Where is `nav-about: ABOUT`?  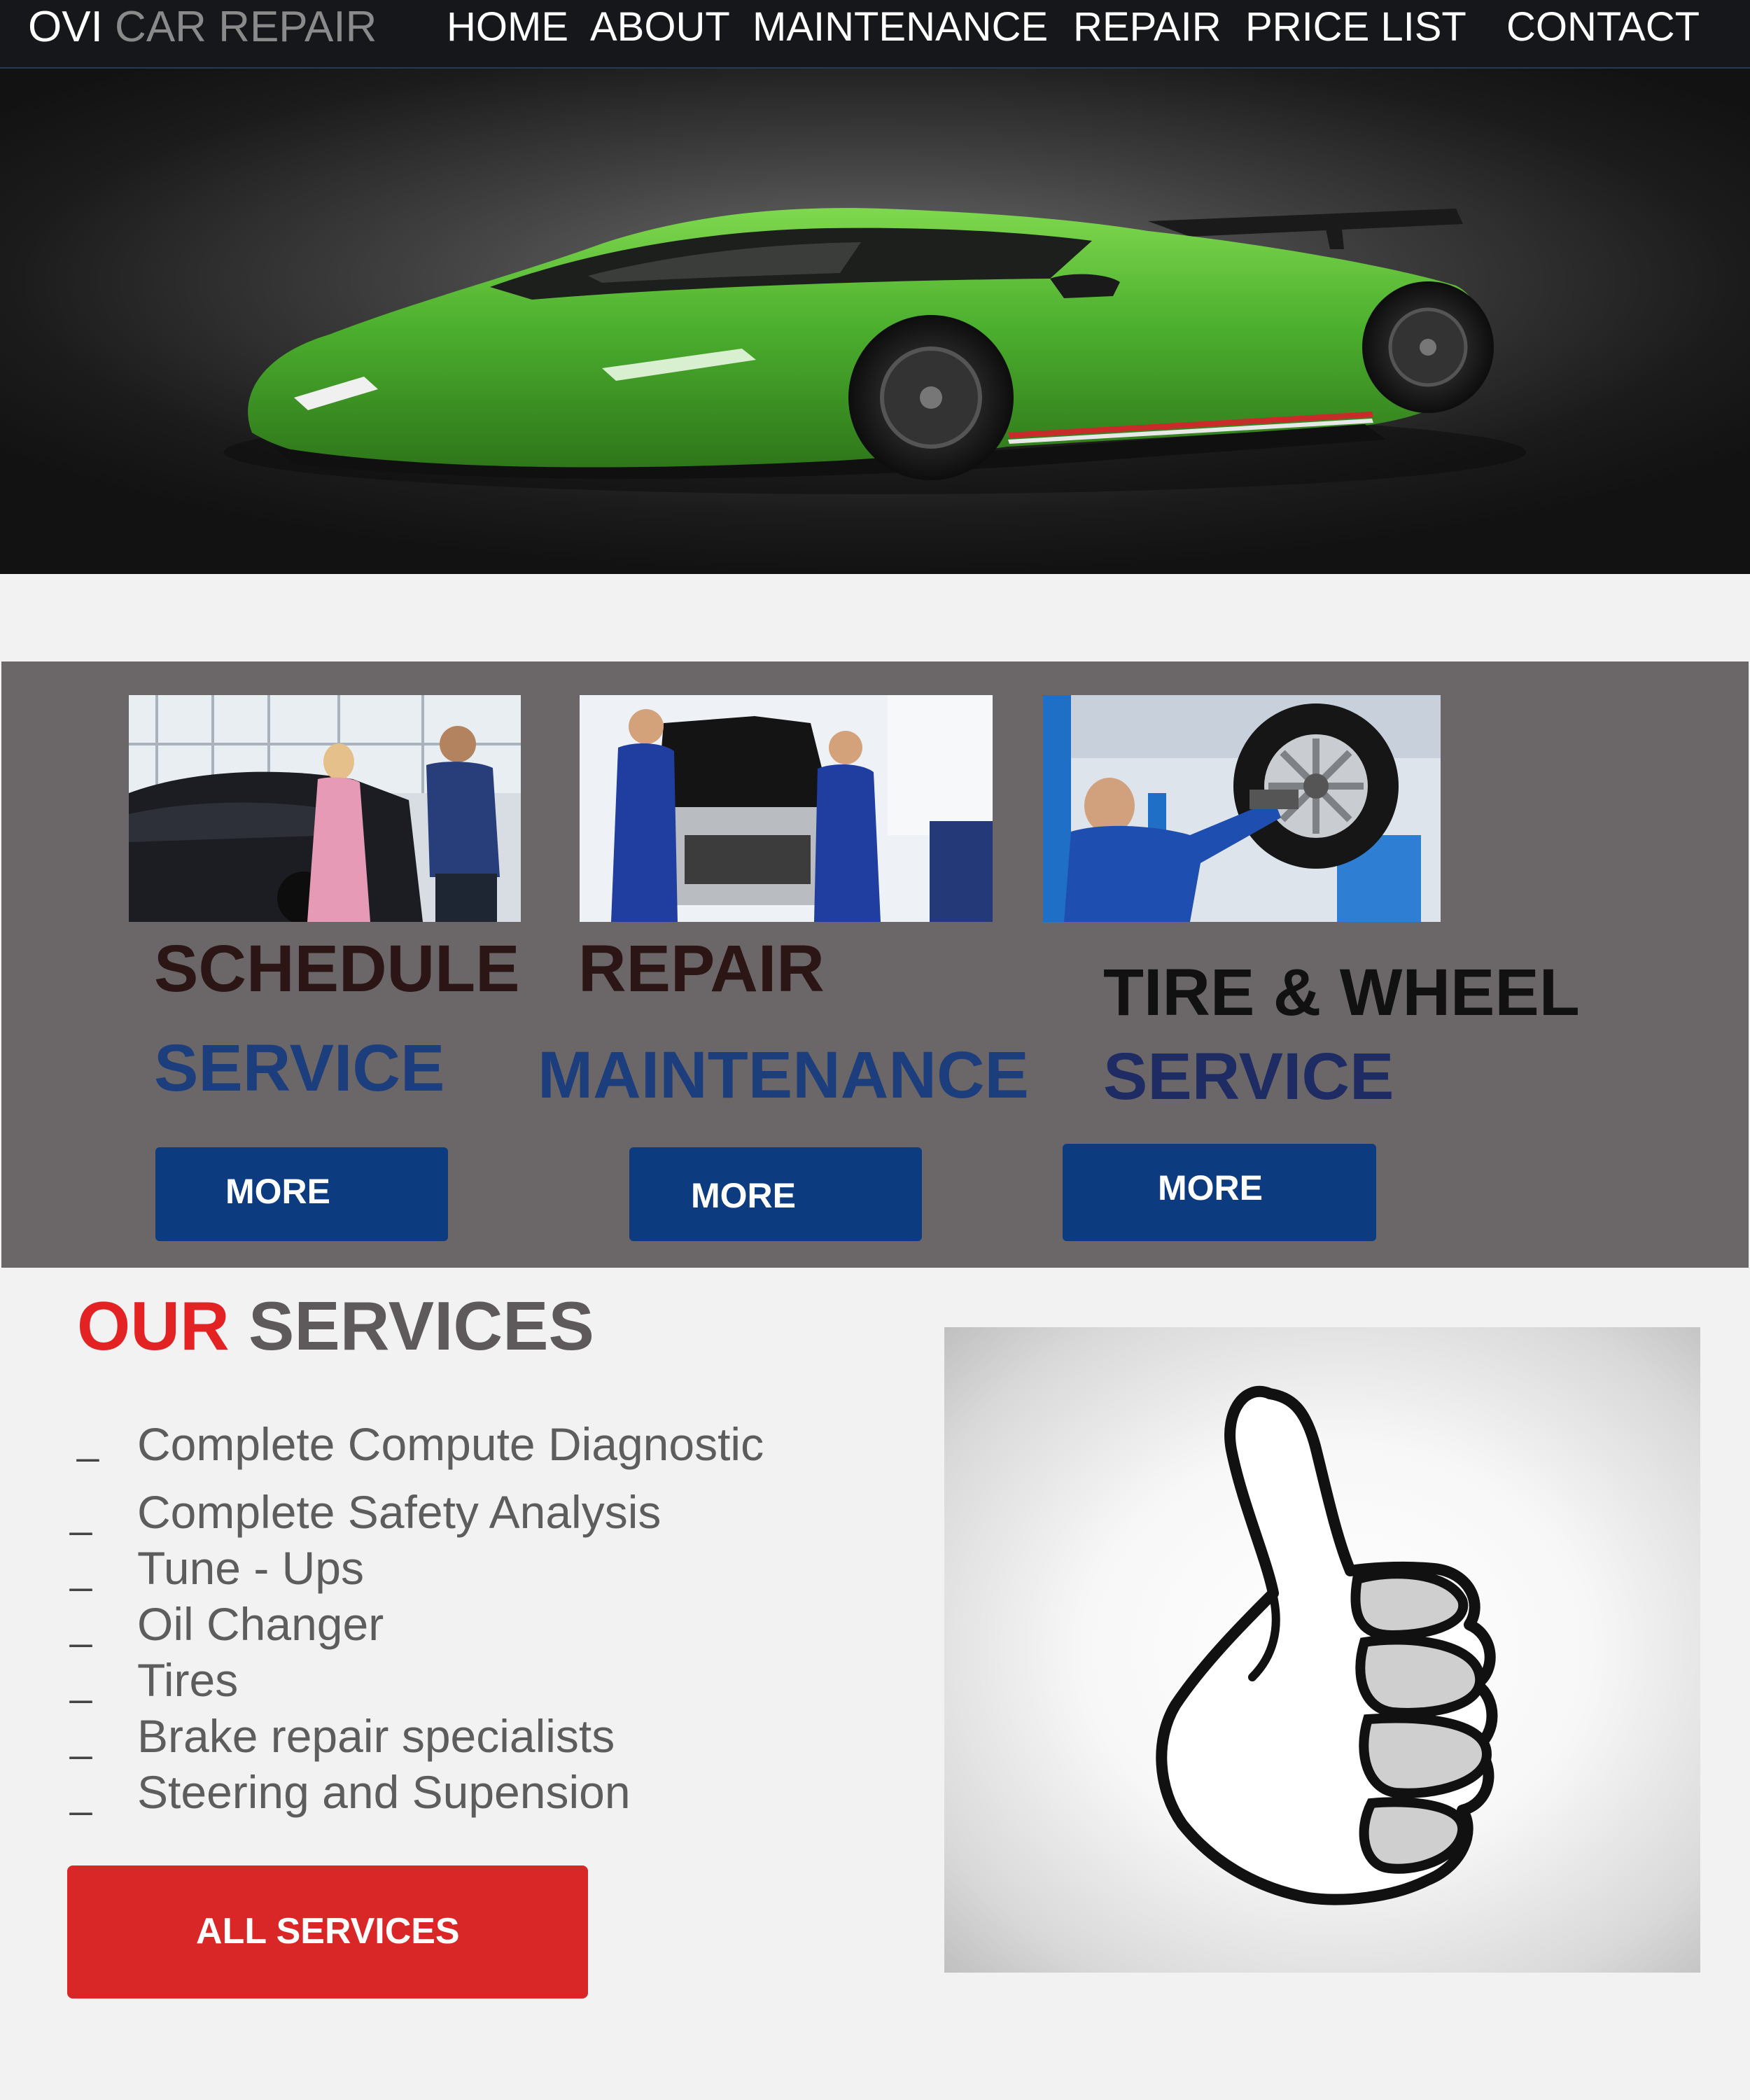
nav-about: ABOUT is located at coordinates (660, 27).